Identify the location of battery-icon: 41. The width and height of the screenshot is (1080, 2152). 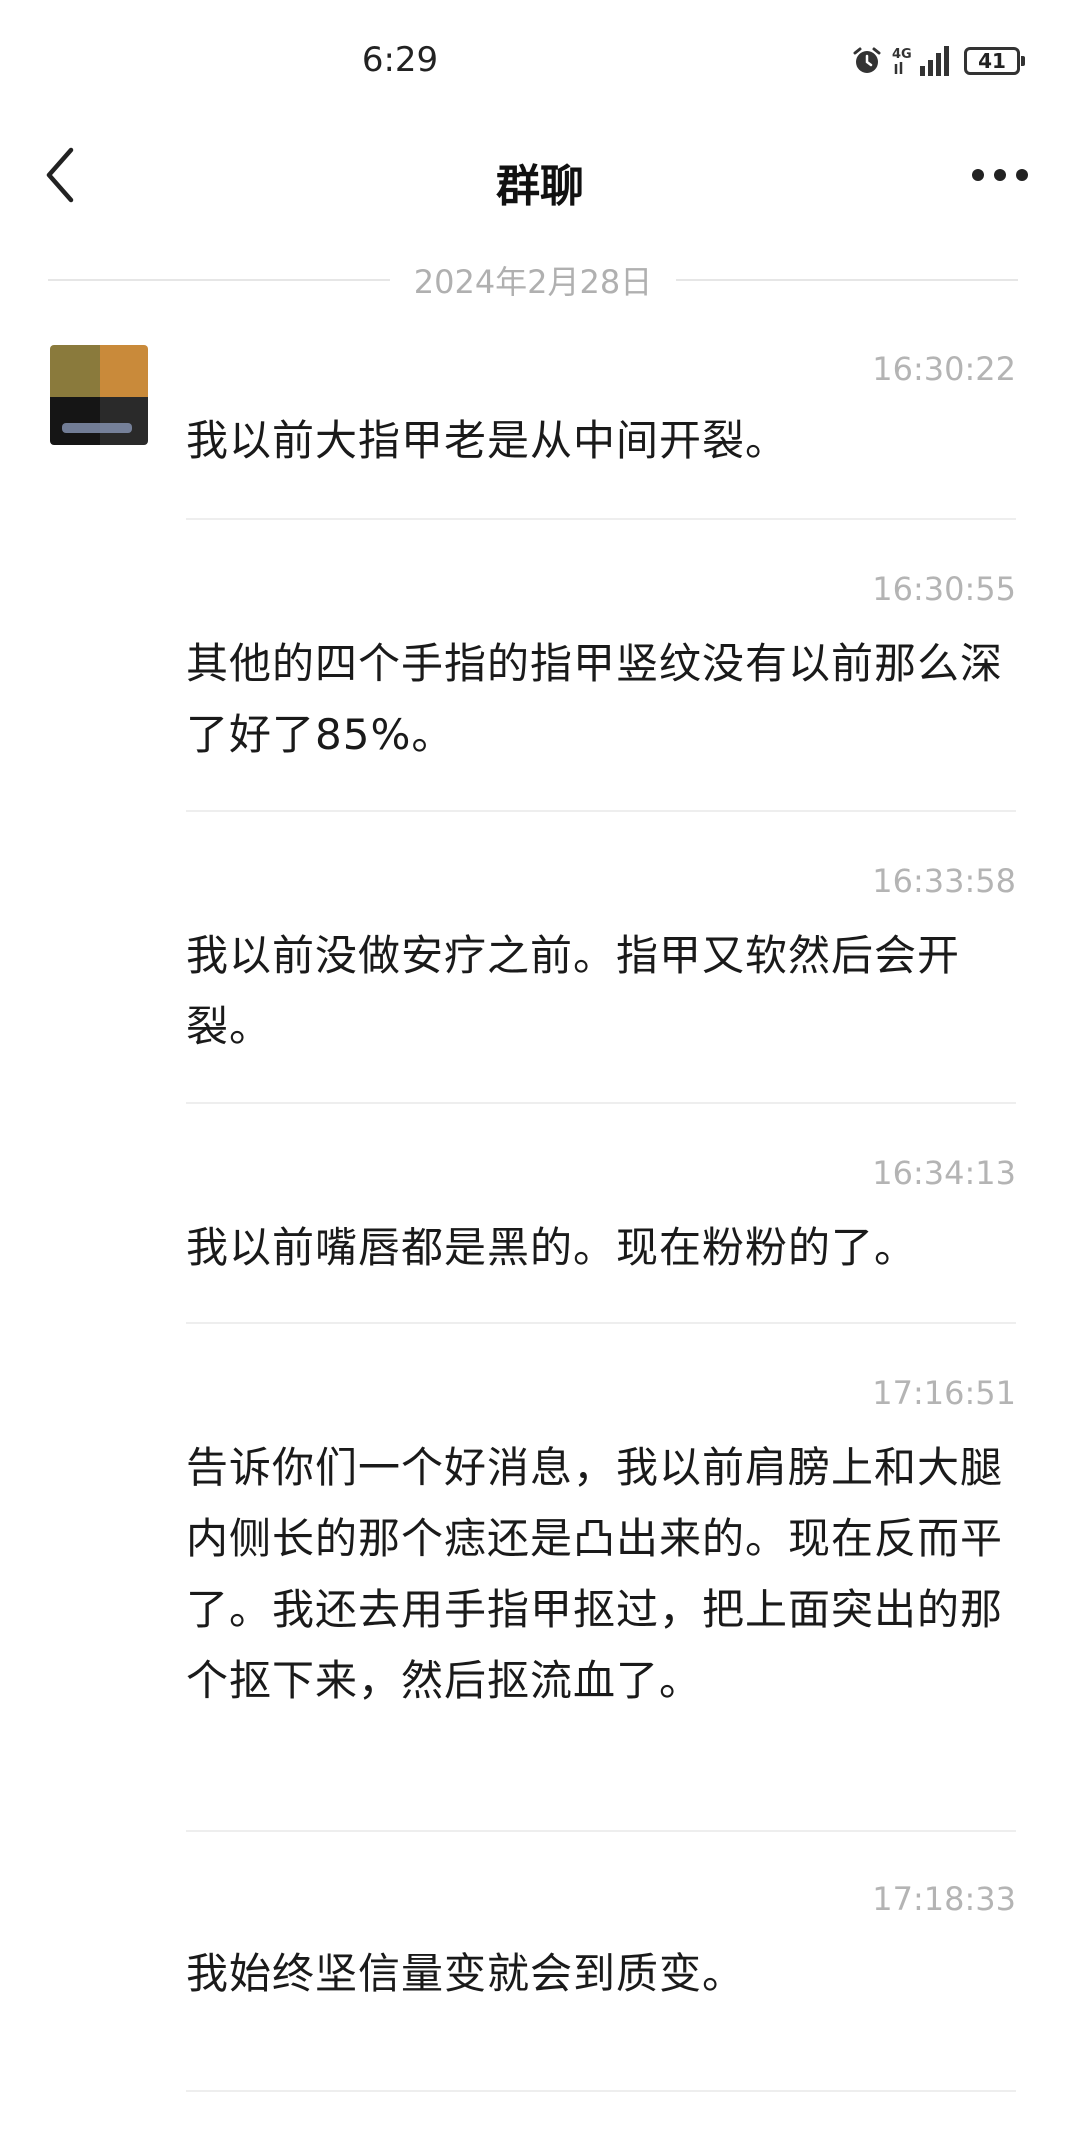
(994, 61).